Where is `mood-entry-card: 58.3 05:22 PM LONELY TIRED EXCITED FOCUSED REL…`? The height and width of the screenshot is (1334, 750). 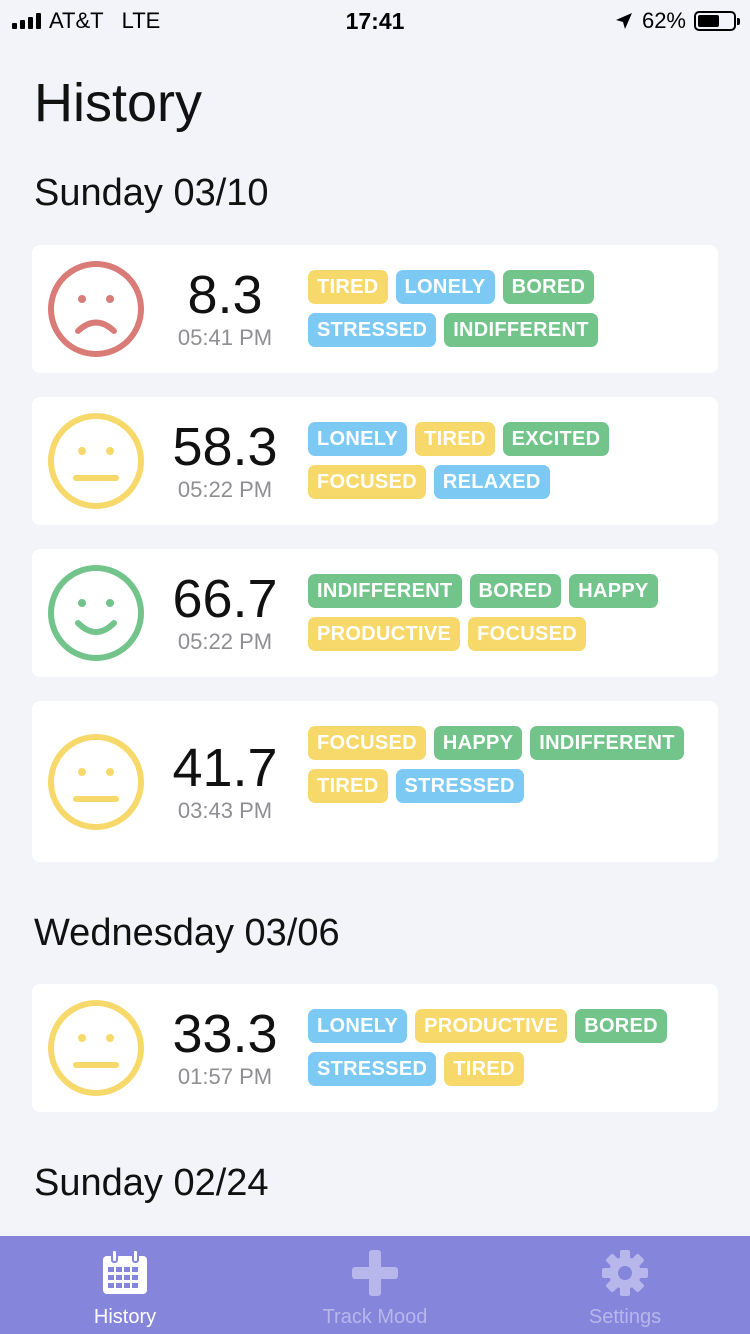 mood-entry-card: 58.3 05:22 PM LONELY TIRED EXCITED FOCUSED REL… is located at coordinates (375, 461).